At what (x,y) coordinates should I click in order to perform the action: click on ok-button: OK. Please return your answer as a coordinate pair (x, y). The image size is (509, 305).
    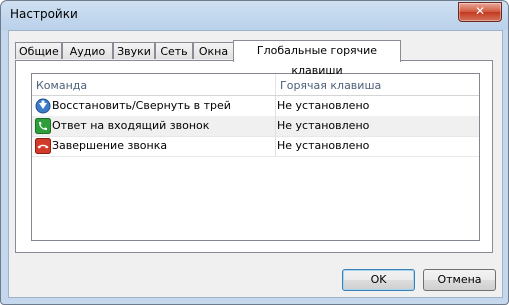
    Looking at the image, I should click on (378, 280).